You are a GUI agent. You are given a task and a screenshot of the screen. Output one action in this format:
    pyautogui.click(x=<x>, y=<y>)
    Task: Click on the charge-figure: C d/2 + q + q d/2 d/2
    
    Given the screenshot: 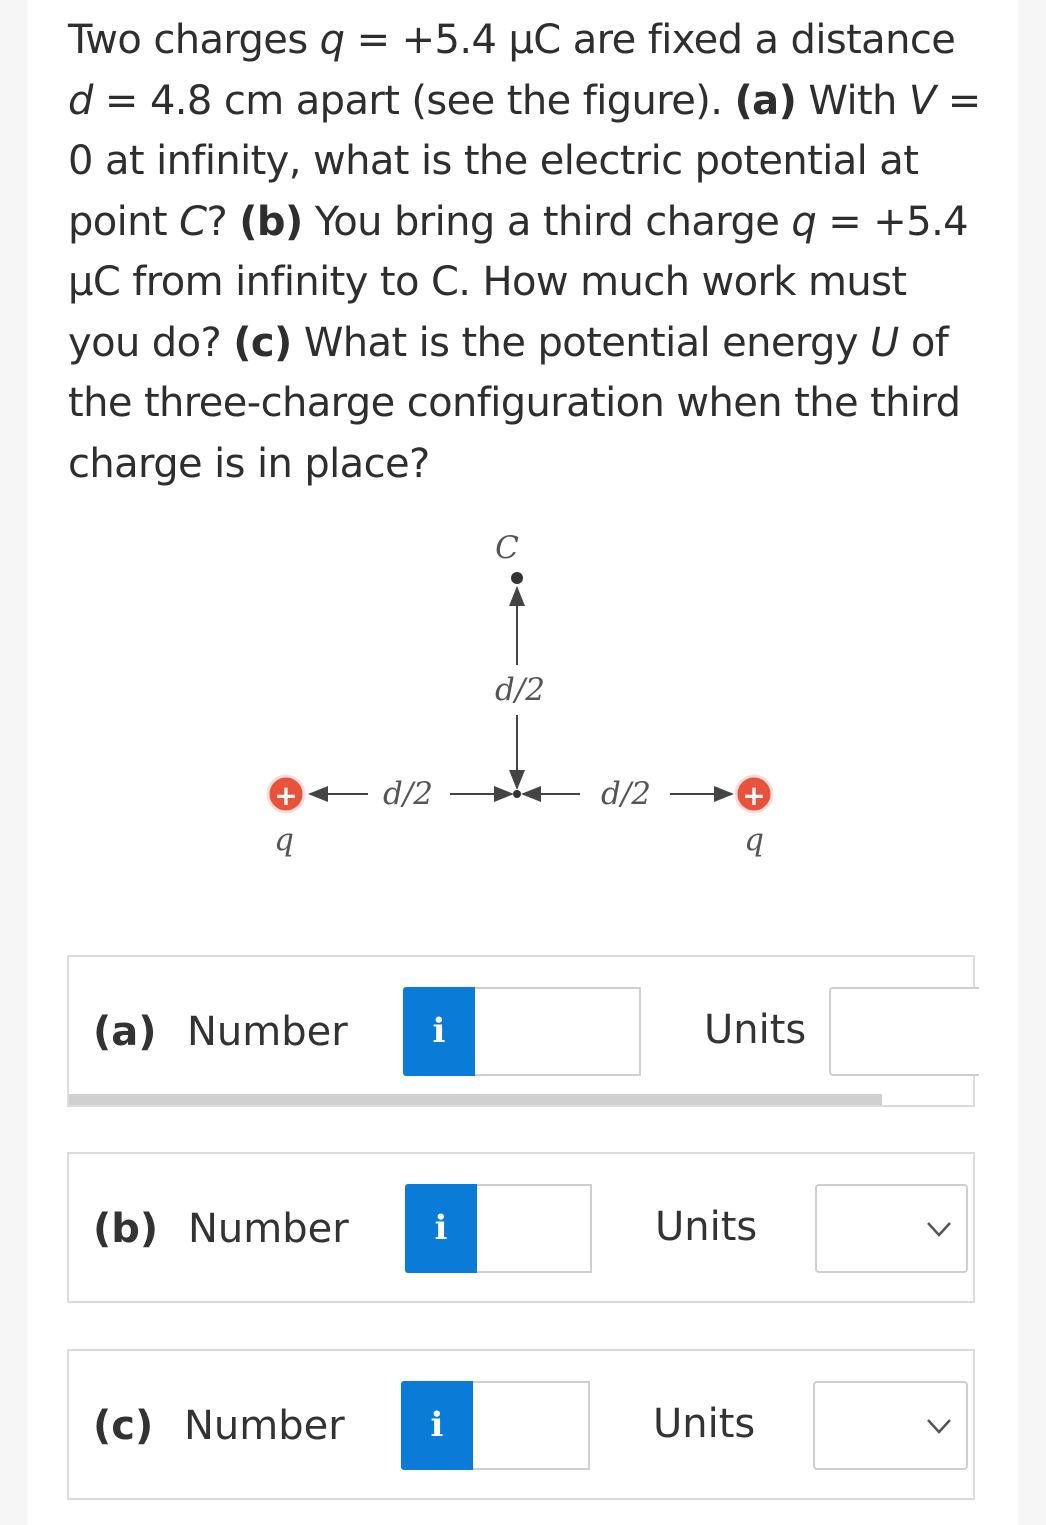 What is the action you would take?
    pyautogui.click(x=520, y=690)
    